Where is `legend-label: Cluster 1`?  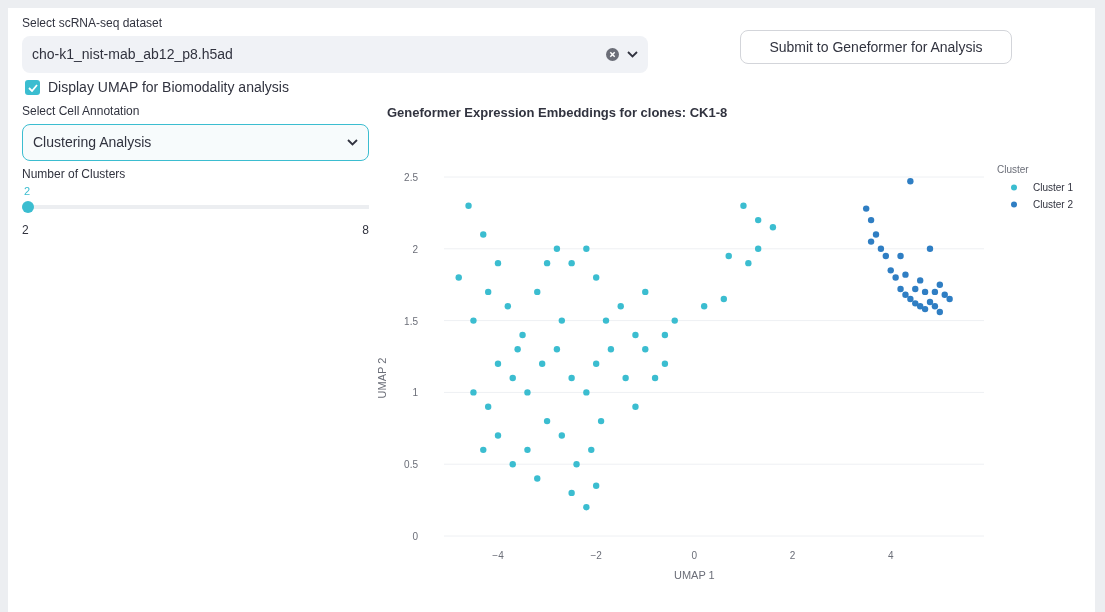
legend-label: Cluster 1 is located at coordinates (1053, 187).